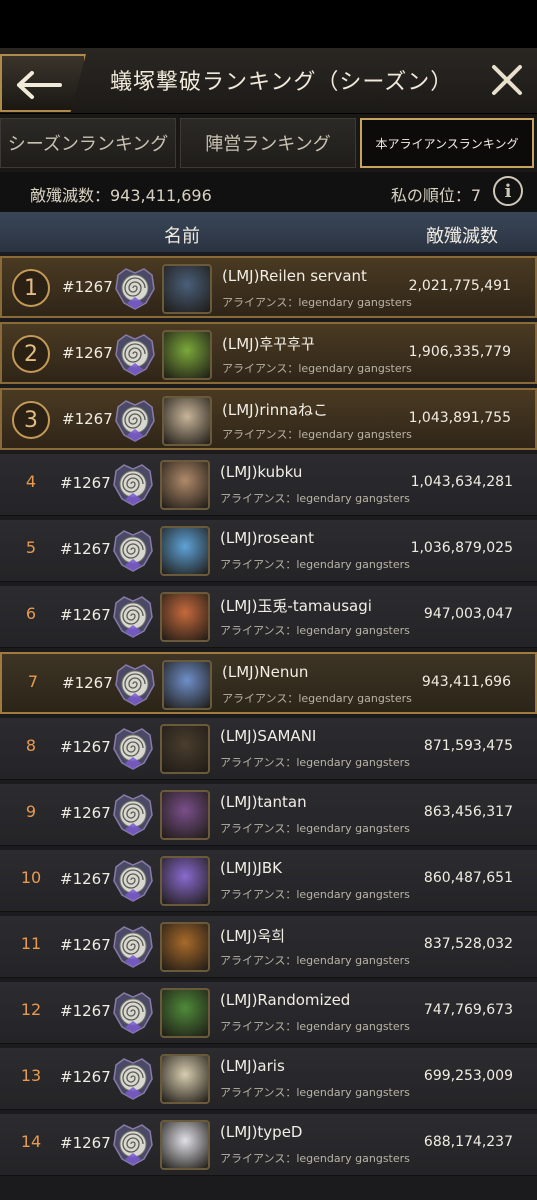 The width and height of the screenshot is (537, 1200). What do you see at coordinates (285, 1000) in the screenshot?
I see `player-name: (LMJ)Randomized` at bounding box center [285, 1000].